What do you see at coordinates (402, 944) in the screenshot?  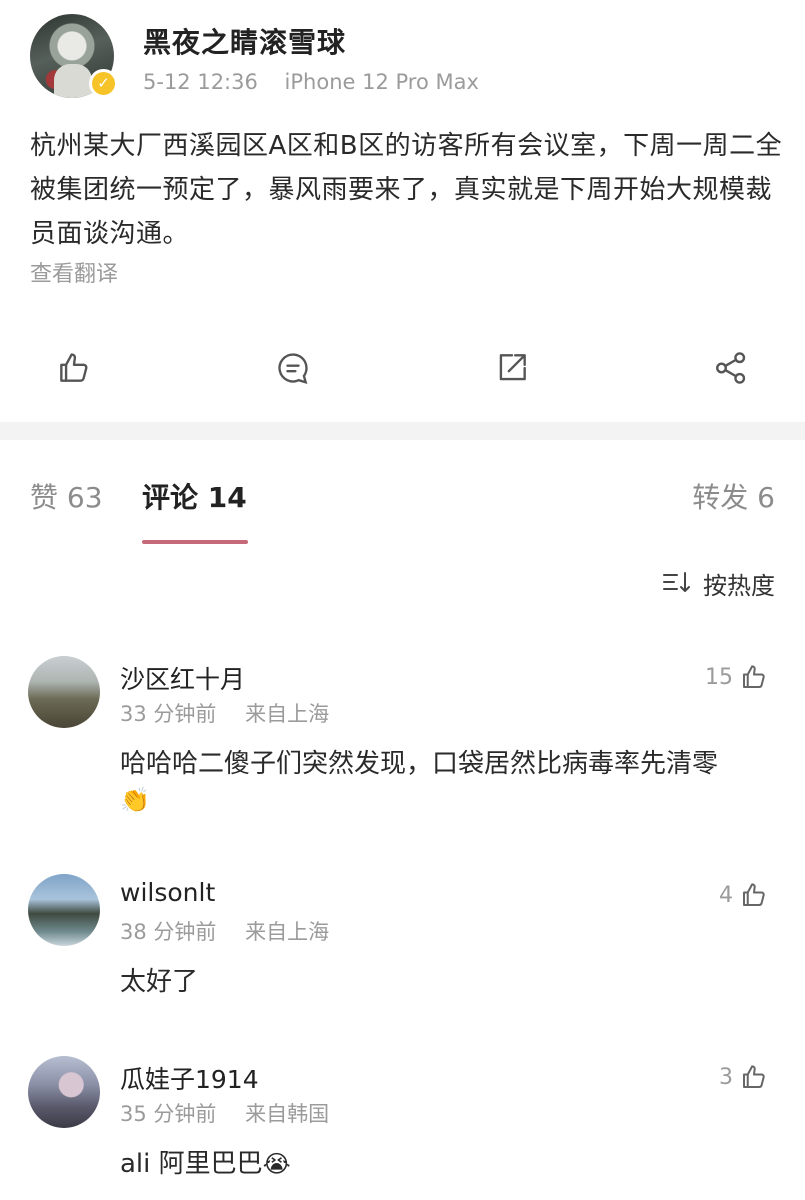 I see `comment-item: wilsonlt 38 分钟前 来自上海 太好了 4` at bounding box center [402, 944].